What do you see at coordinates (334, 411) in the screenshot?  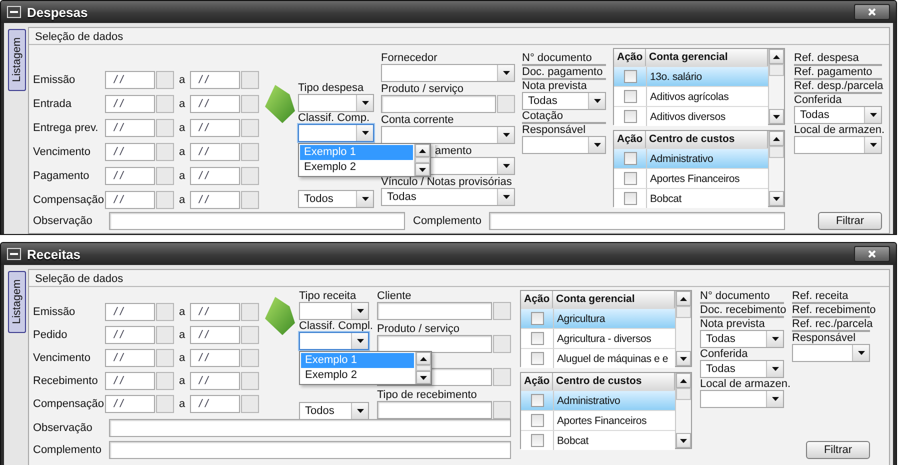 I see `combo-box: Todos` at bounding box center [334, 411].